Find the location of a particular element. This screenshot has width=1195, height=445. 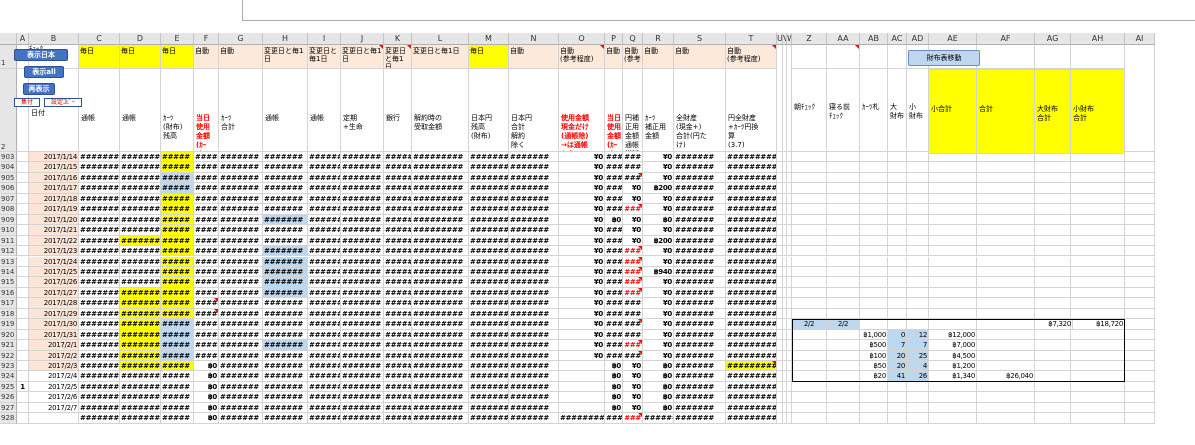

wallet-ad: 4 is located at coordinates (918, 366).